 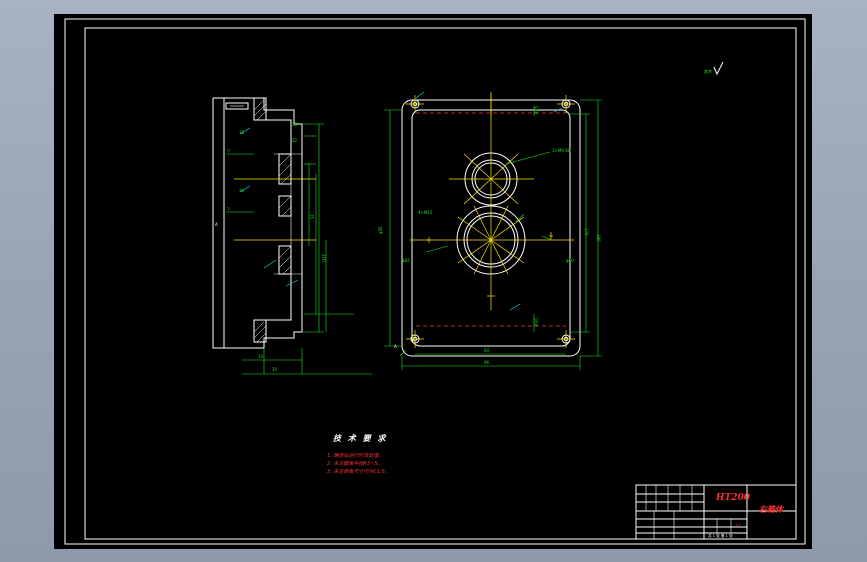 What do you see at coordinates (358, 471) in the screenshot?
I see `requirement-3: 3. 未注倒角尺寸均为C1.5。` at bounding box center [358, 471].